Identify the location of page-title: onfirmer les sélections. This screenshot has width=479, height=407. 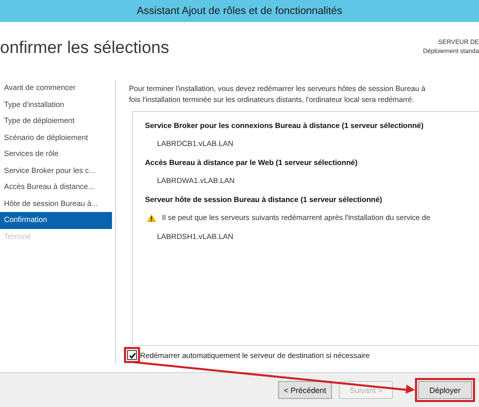
(85, 48).